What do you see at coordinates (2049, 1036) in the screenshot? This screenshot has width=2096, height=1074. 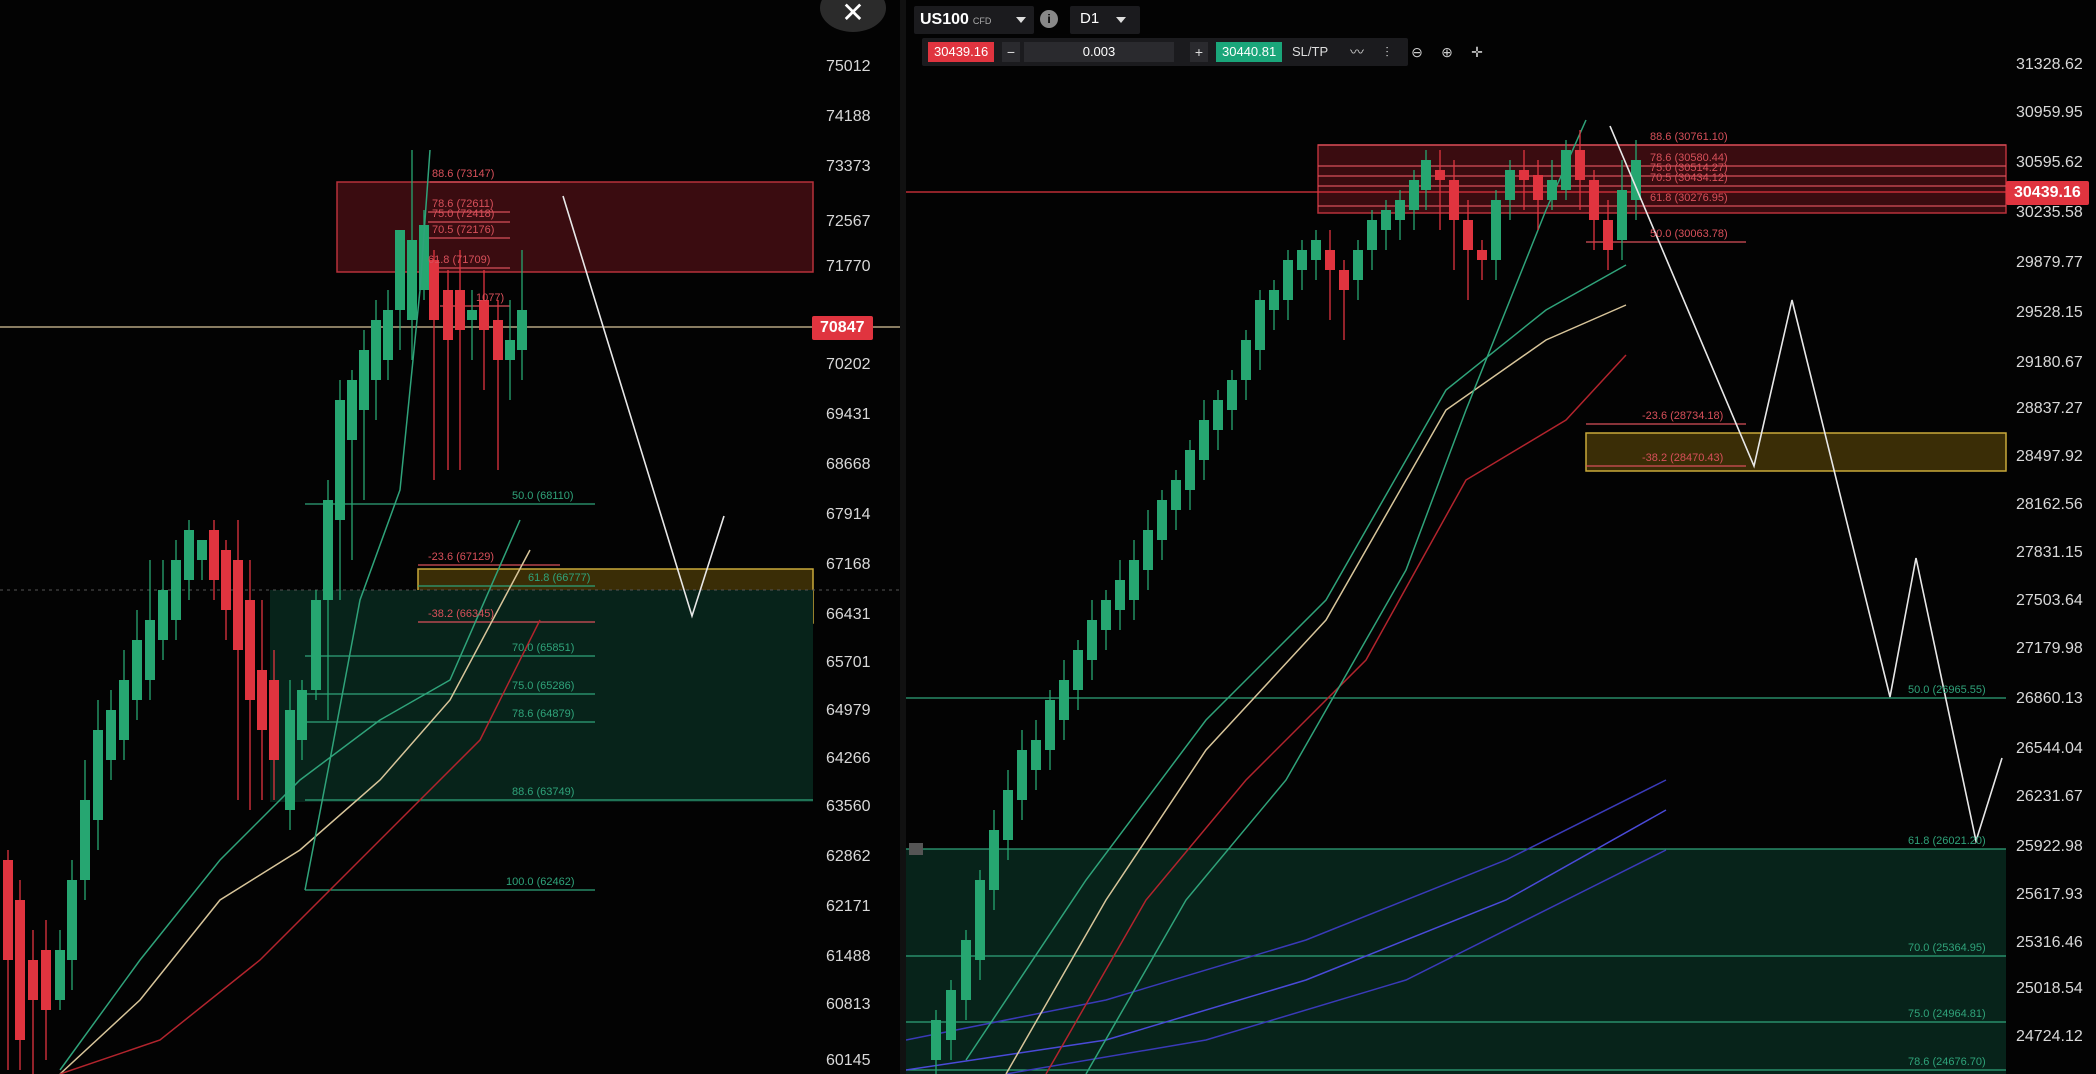 I see `price-axis-label: 24724.12` at bounding box center [2049, 1036].